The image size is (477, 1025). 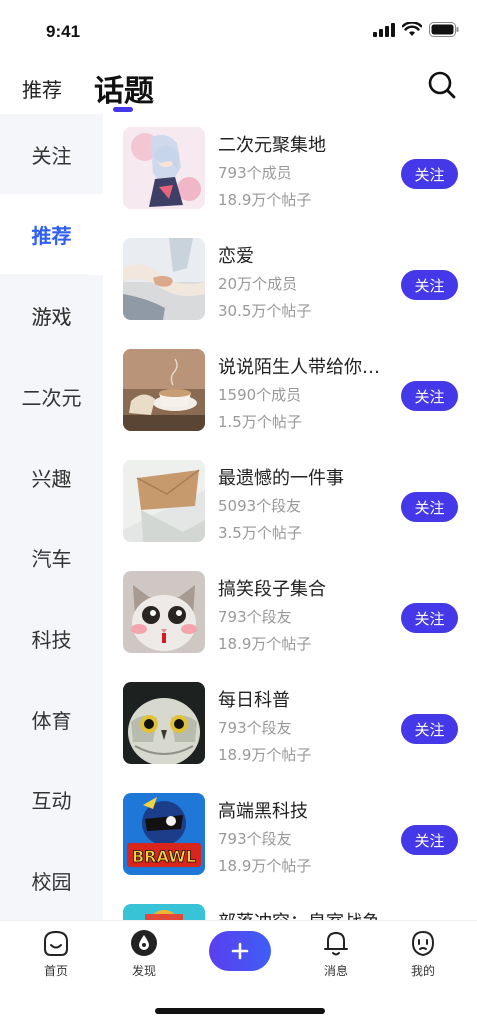 I want to click on topic-members: 5093个段友, so click(x=260, y=506).